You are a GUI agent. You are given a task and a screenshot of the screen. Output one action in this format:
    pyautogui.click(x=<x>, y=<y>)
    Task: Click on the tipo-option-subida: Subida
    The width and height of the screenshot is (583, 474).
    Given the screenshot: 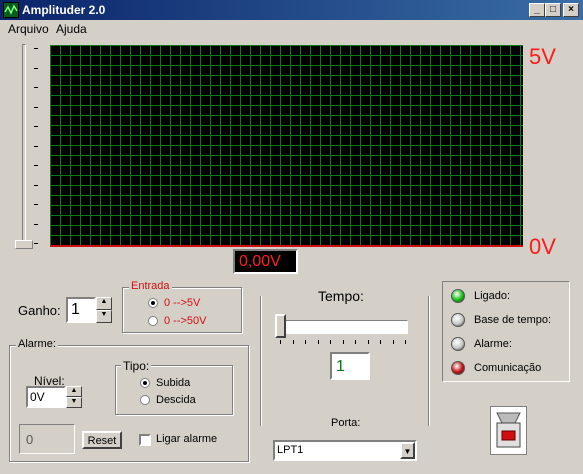 What is the action you would take?
    pyautogui.click(x=173, y=383)
    